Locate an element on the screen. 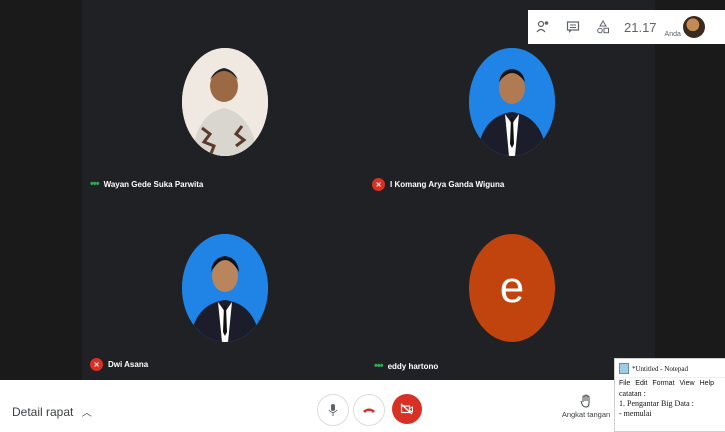 This screenshot has height=432, width=725. top-right-toolbar: 21.17 Anda is located at coordinates (626, 27).